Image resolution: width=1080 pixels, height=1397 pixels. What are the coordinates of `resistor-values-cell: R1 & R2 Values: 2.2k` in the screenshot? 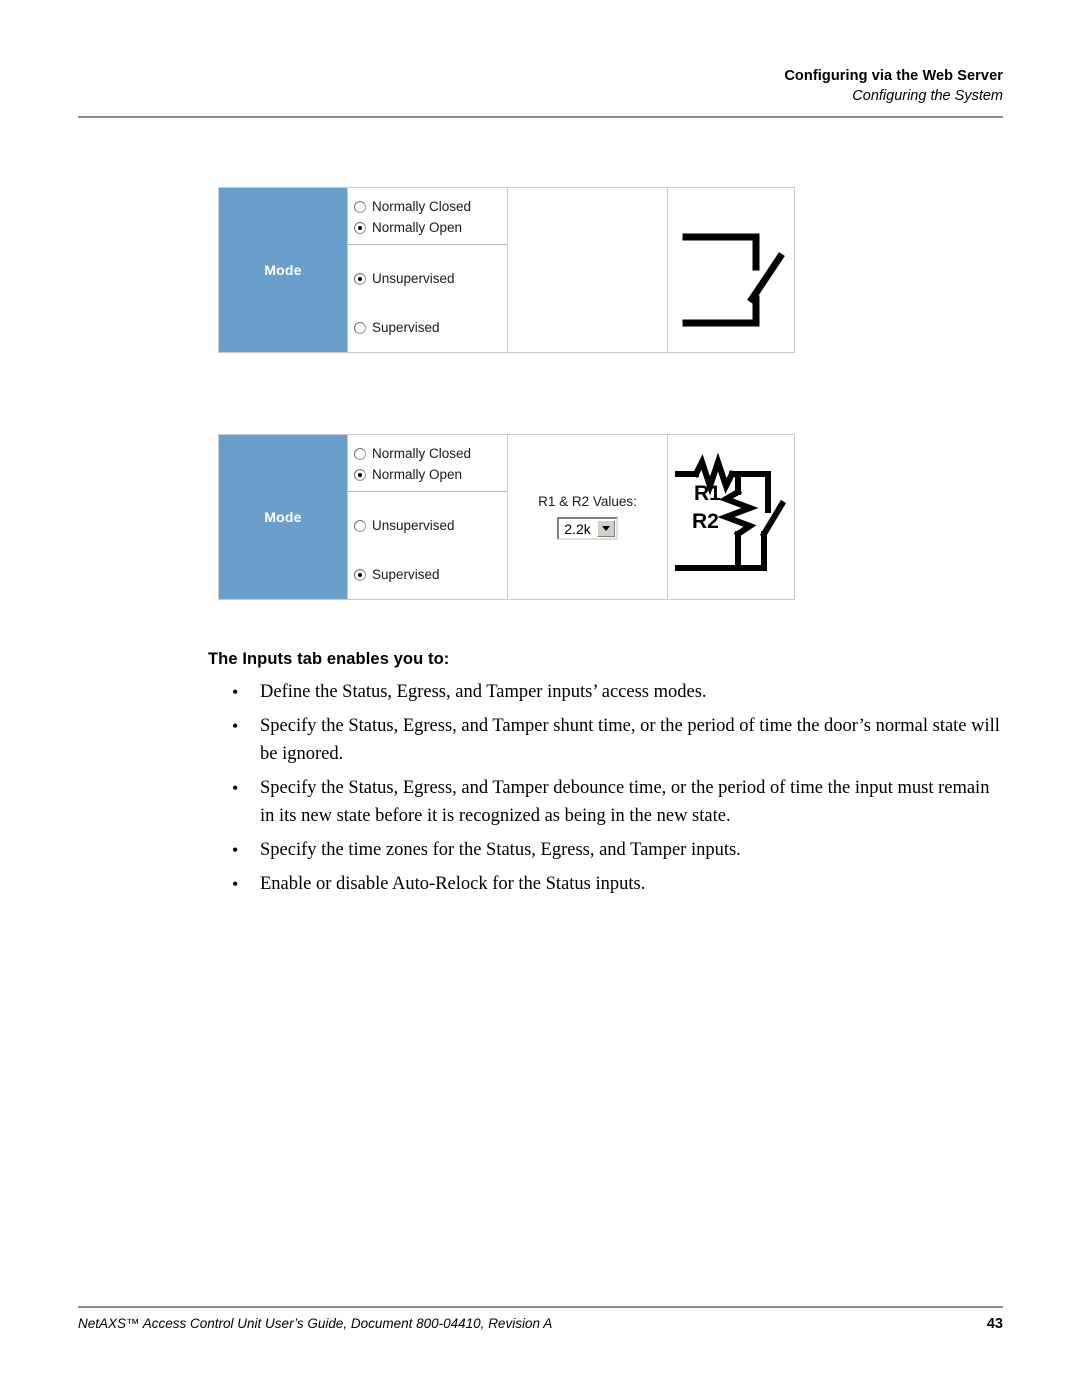 It's located at (587, 517).